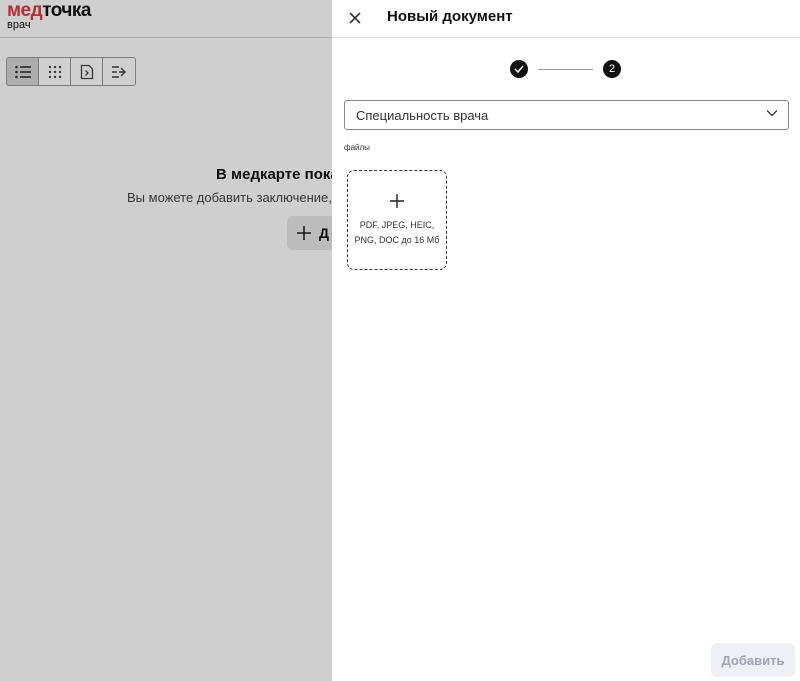 The height and width of the screenshot is (681, 800). I want to click on stepper: 2, so click(565, 69).